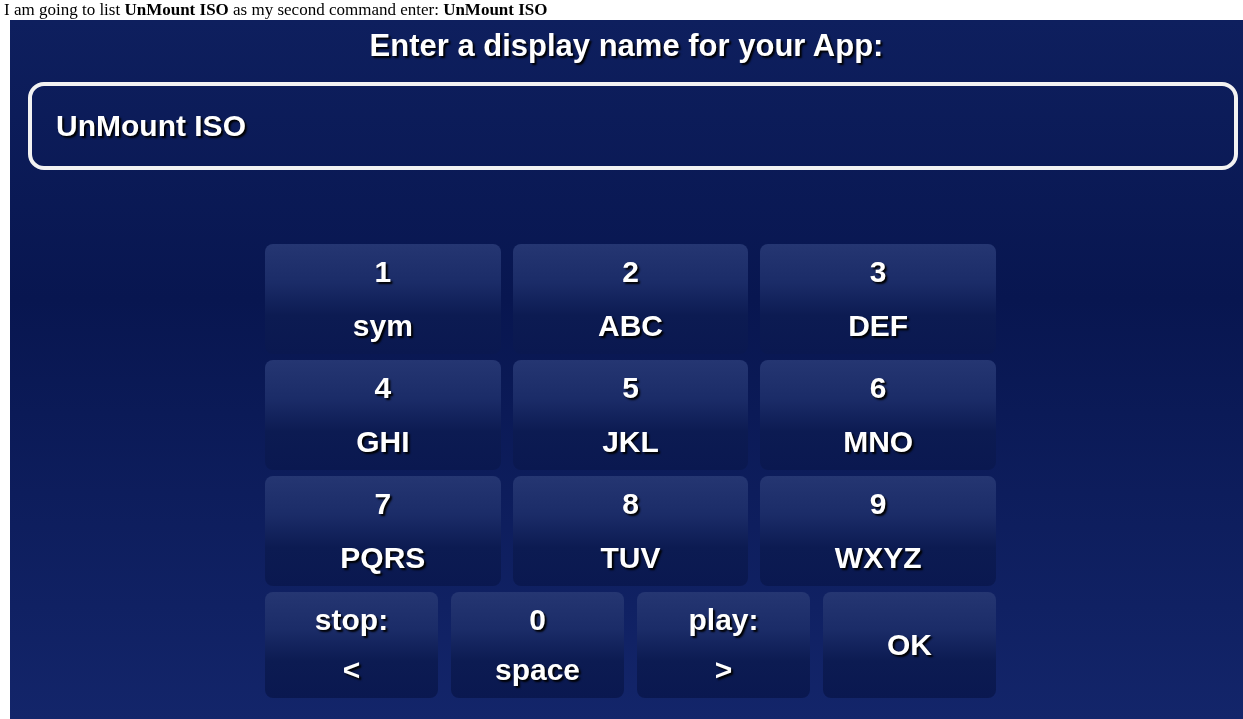  Describe the element at coordinates (878, 531) in the screenshot. I see `keypad-key: 9 WXYZ` at that location.